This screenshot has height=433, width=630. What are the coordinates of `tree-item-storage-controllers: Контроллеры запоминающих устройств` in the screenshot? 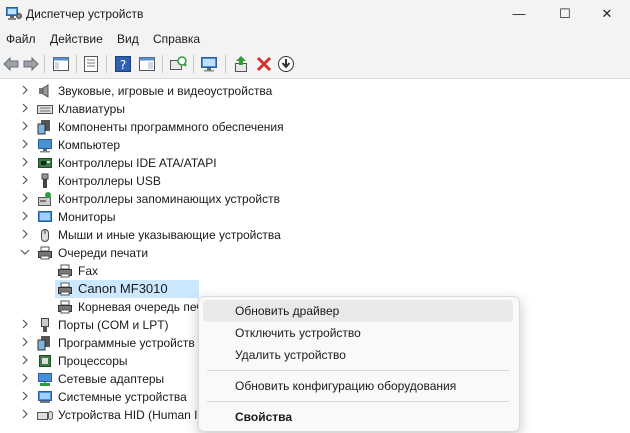 It's located at (315, 199).